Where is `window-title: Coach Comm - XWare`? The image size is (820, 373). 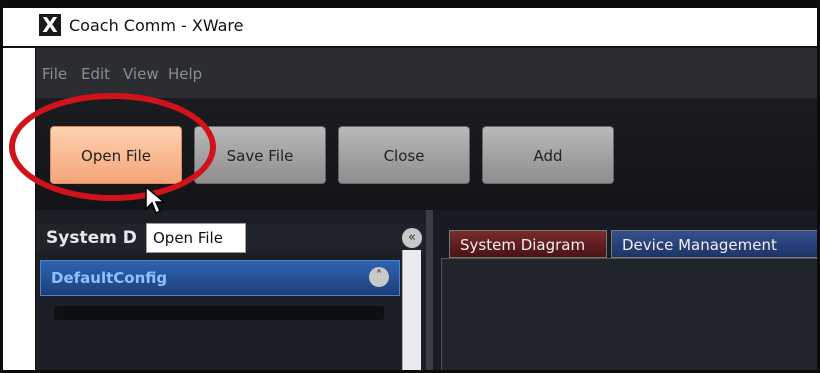
window-title: Coach Comm - XWare is located at coordinates (156, 25).